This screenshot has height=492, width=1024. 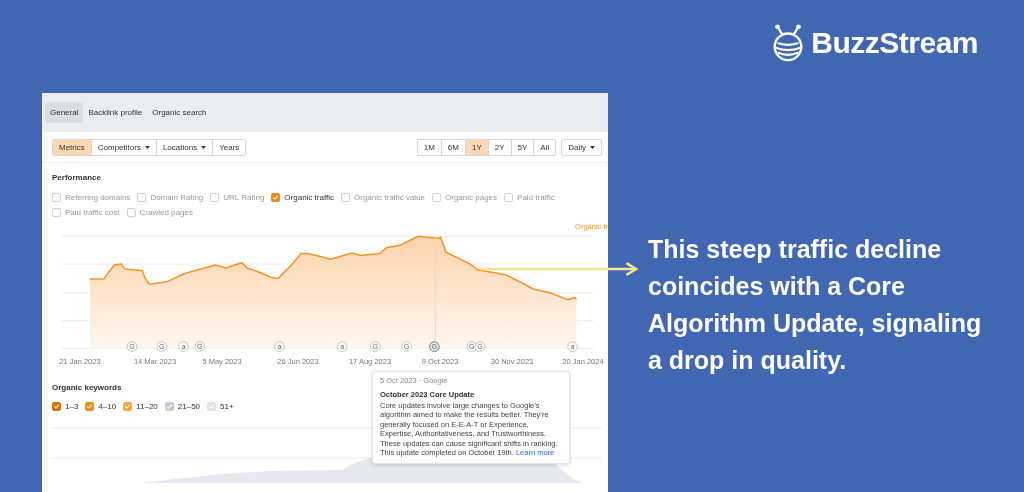 I want to click on callout-text: This steep traffic decline coincides with a Core Algorithm Update, signaling a drop in quality., so click(x=815, y=305).